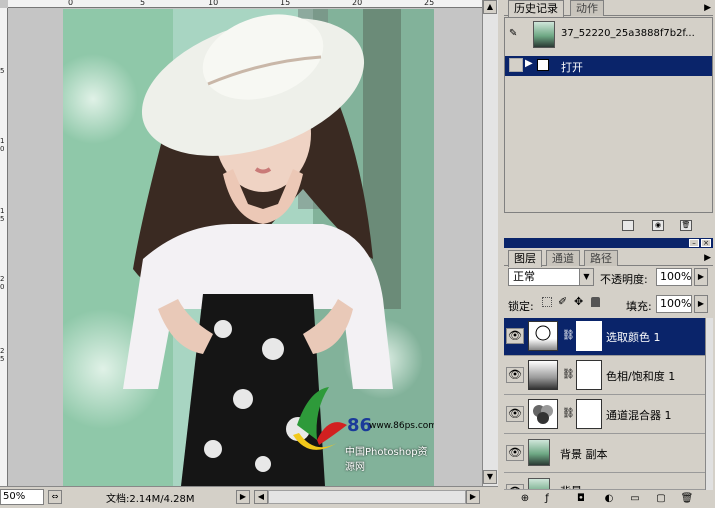  I want to click on lock-all-icon, so click(595, 302).